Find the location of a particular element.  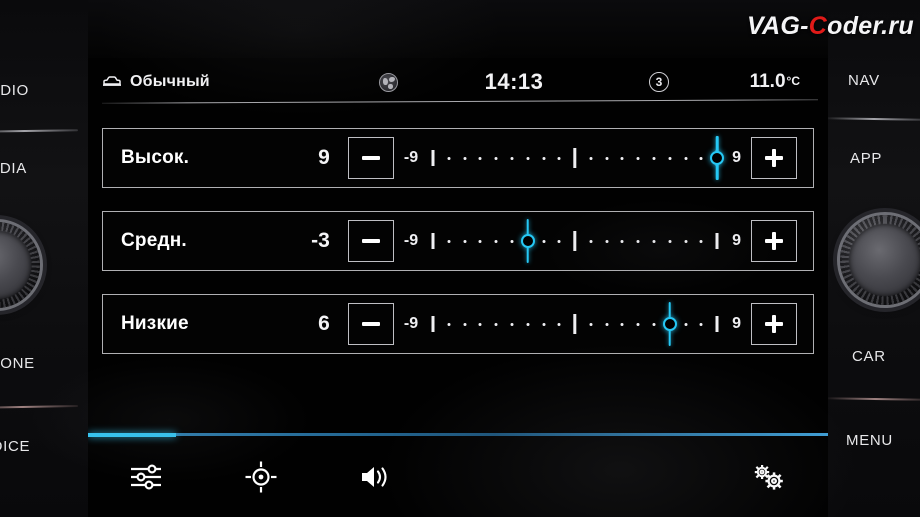

hw-button-radio: RADIO is located at coordinates (14, 90).